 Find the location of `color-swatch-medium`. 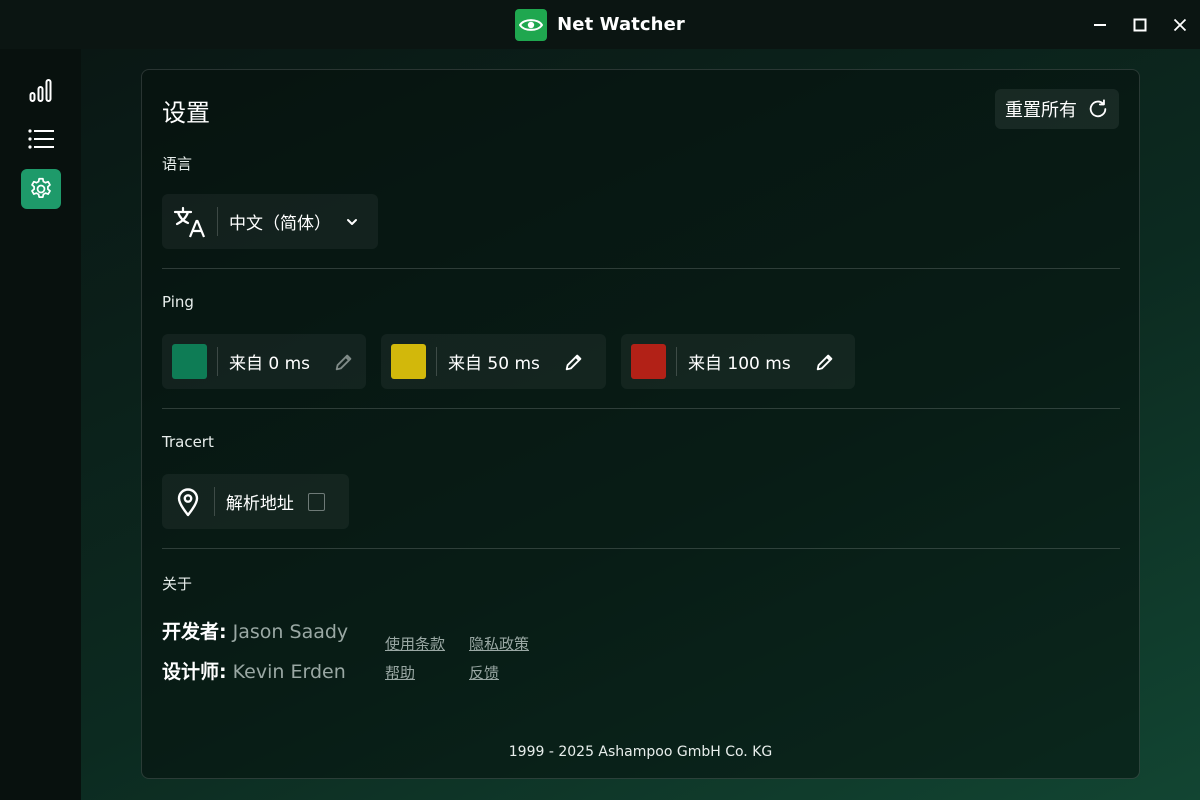

color-swatch-medium is located at coordinates (408, 361).